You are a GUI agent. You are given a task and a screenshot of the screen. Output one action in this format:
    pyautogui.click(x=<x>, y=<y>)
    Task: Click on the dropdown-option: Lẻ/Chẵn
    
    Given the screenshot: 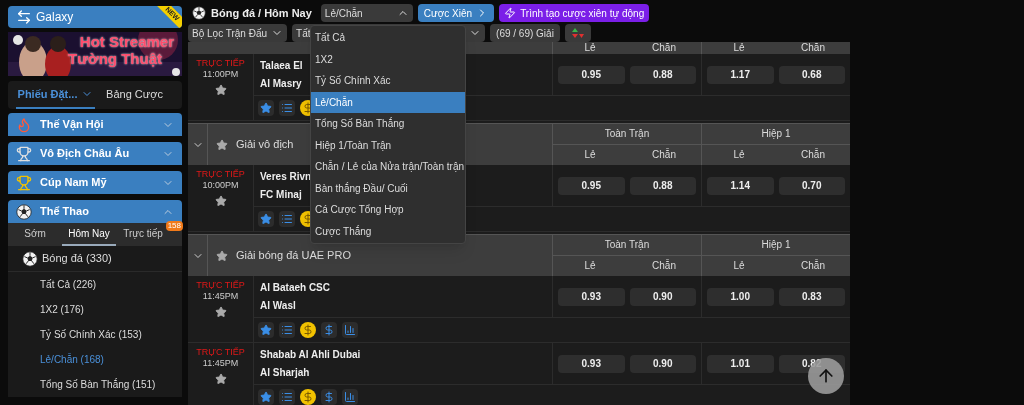 What is the action you would take?
    pyautogui.click(x=388, y=102)
    